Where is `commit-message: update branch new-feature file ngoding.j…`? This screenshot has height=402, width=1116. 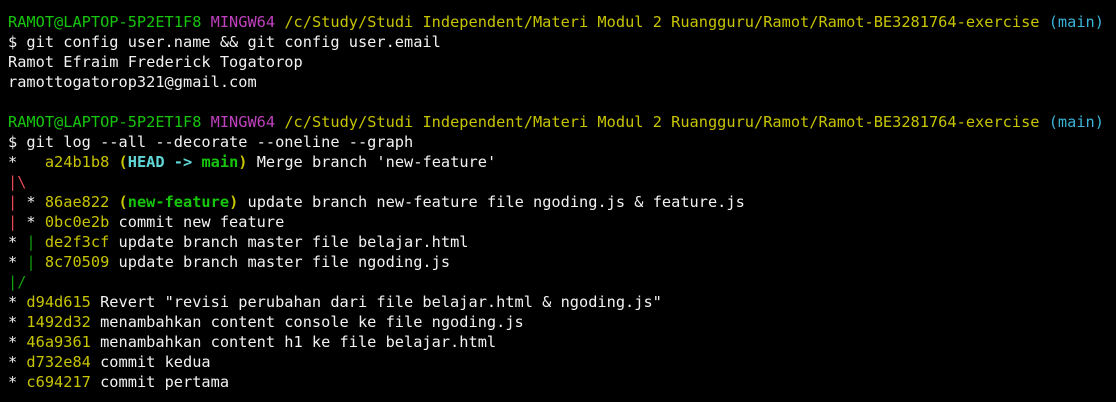
commit-message: update branch new-feature file ngoding.j… is located at coordinates (491, 202).